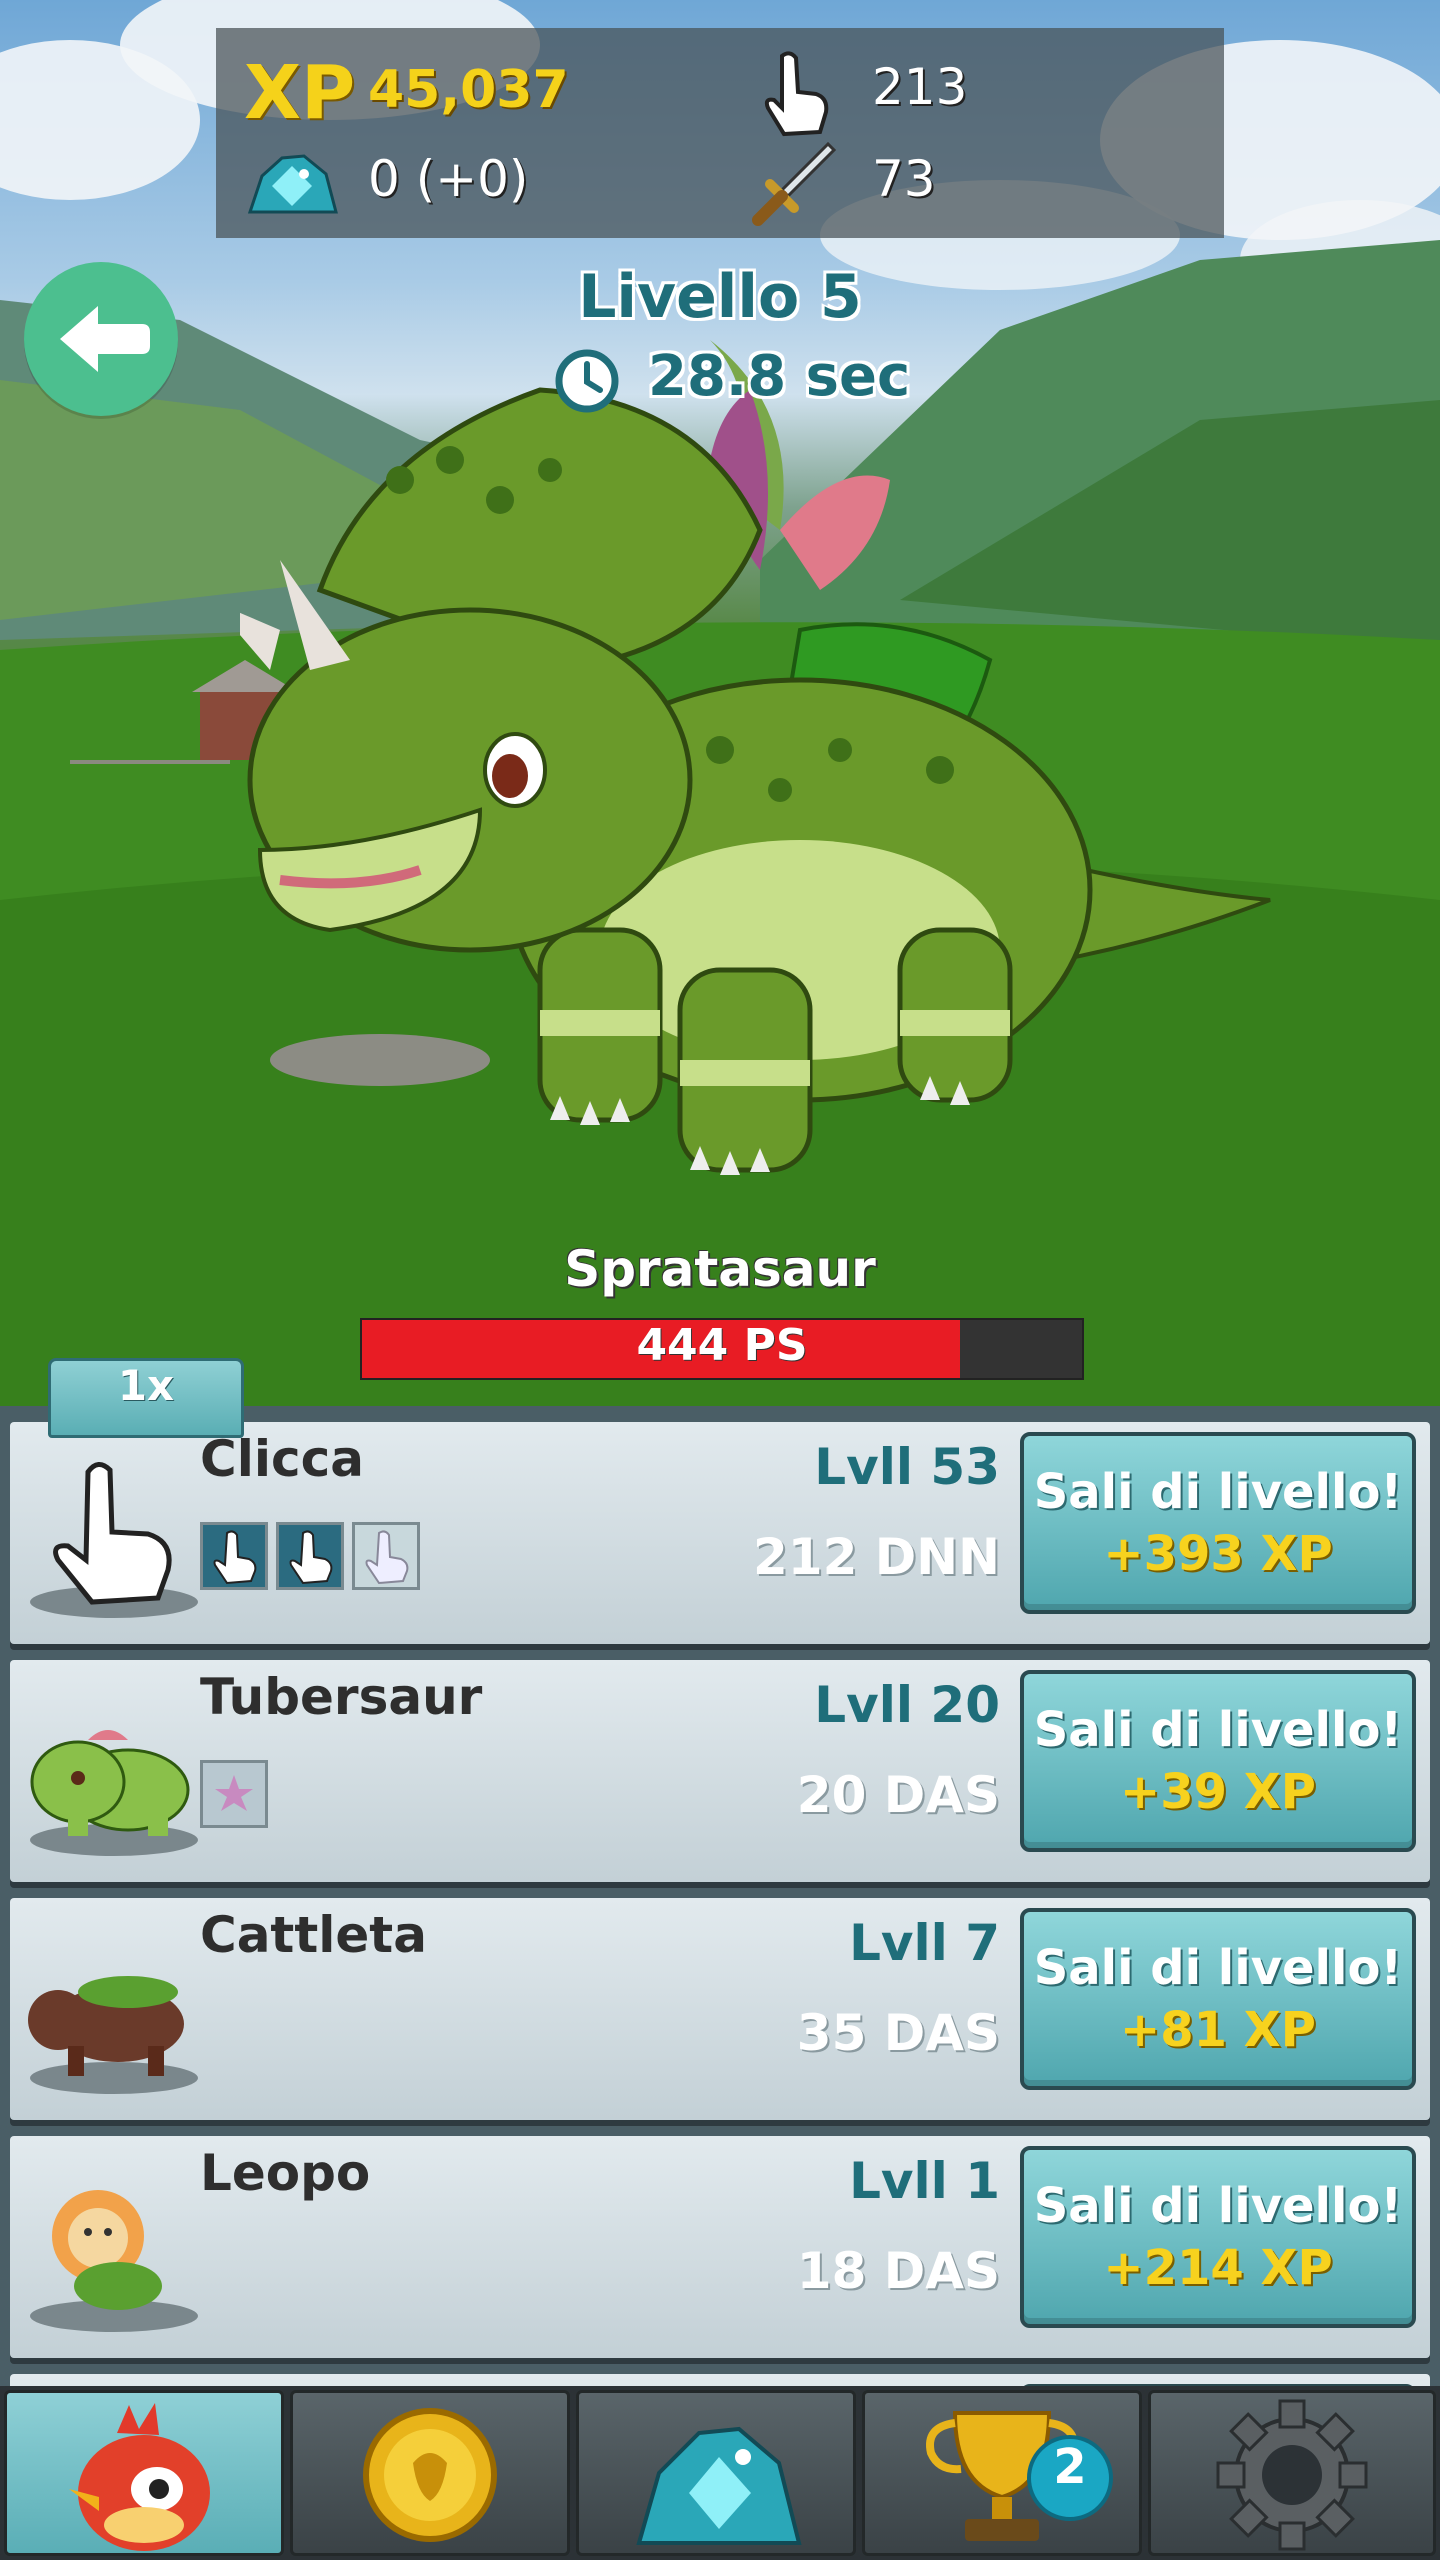 The width and height of the screenshot is (1440, 2560). Describe the element at coordinates (720, 133) in the screenshot. I see `stats-panel: XP 45,037 0 (+0) 213 73` at that location.